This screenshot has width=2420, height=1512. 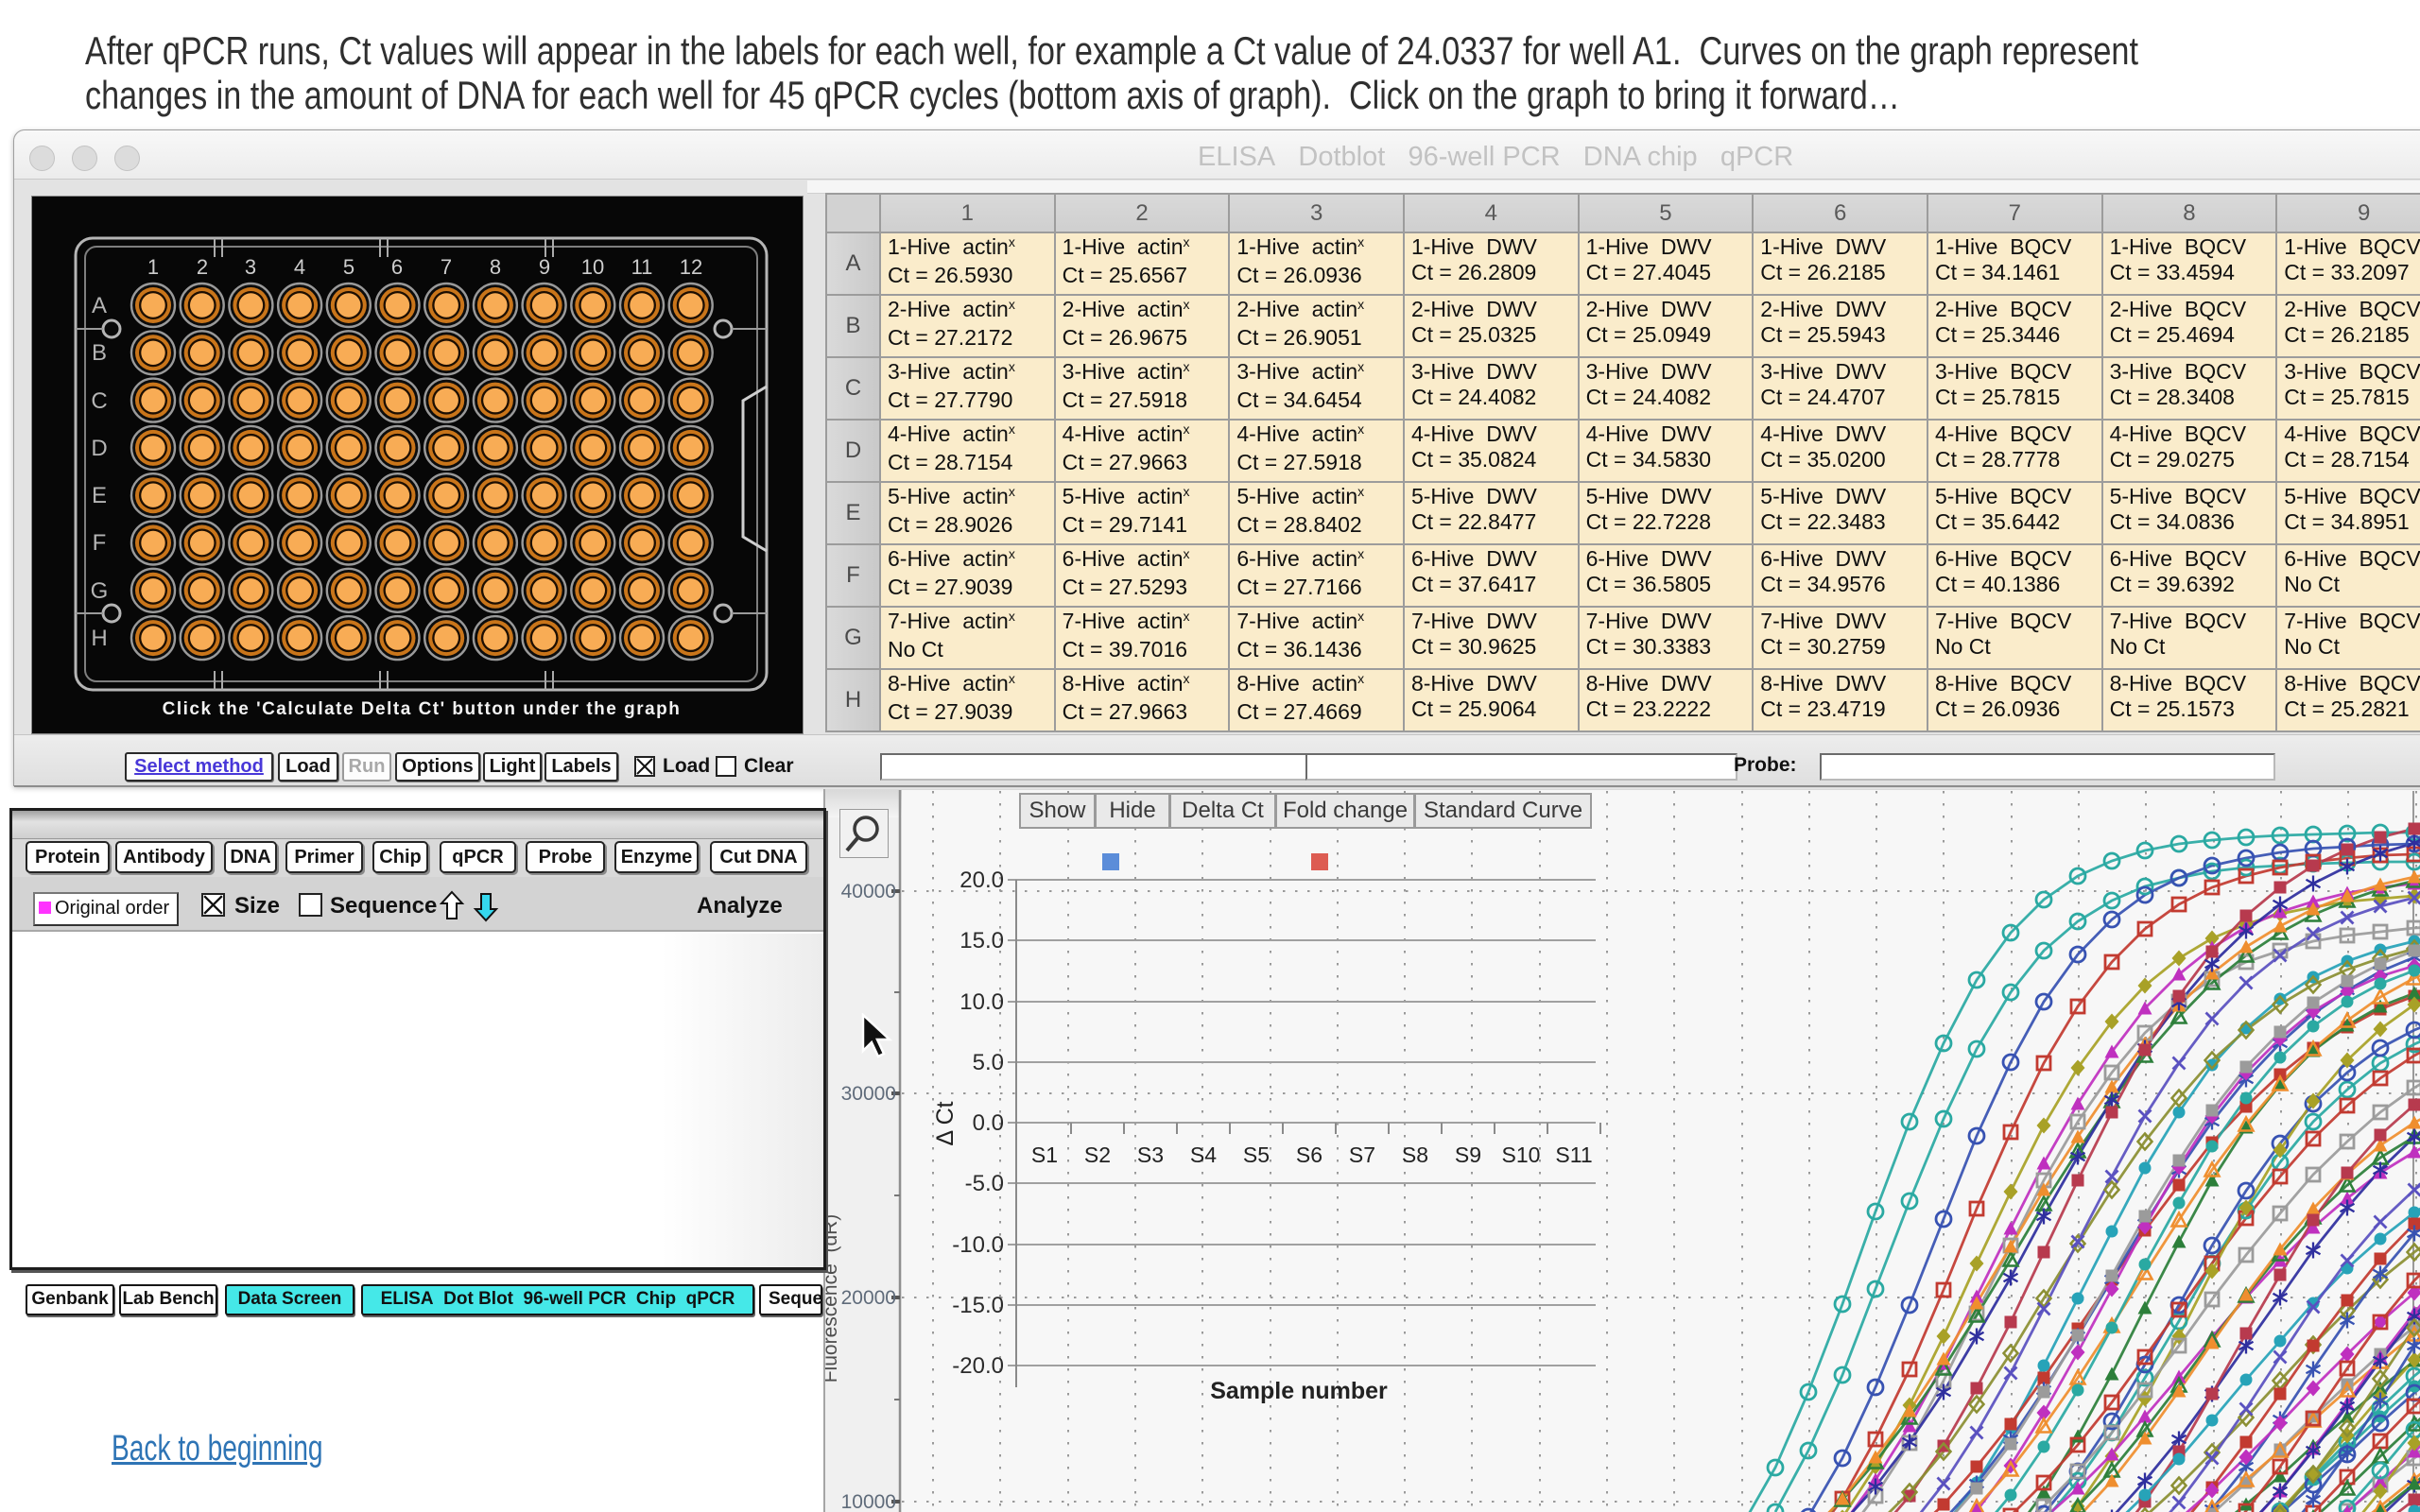 I want to click on svg-text: B, so click(x=99, y=353).